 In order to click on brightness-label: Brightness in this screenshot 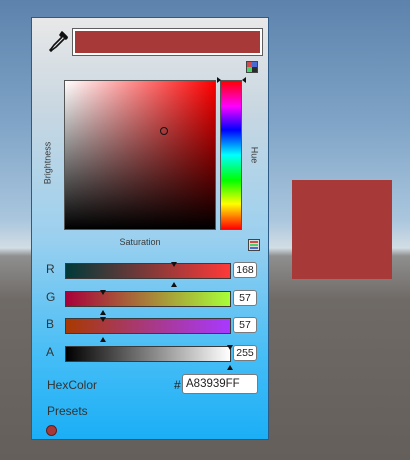, I will do `click(47, 163)`.